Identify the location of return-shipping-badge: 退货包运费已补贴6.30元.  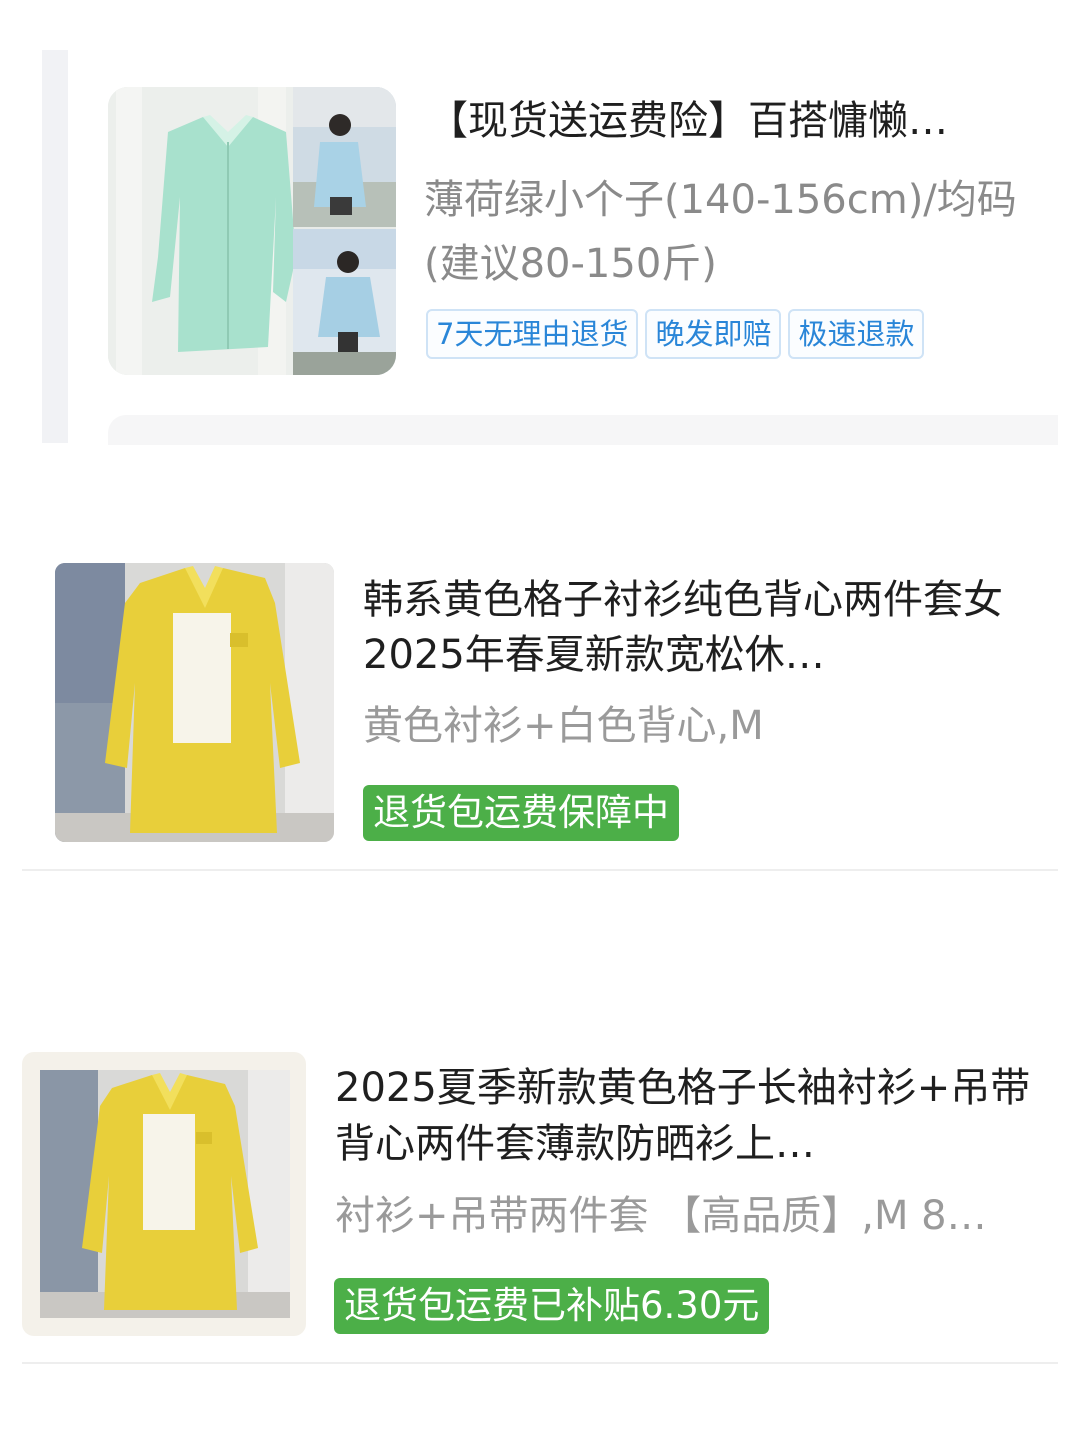
(552, 1306).